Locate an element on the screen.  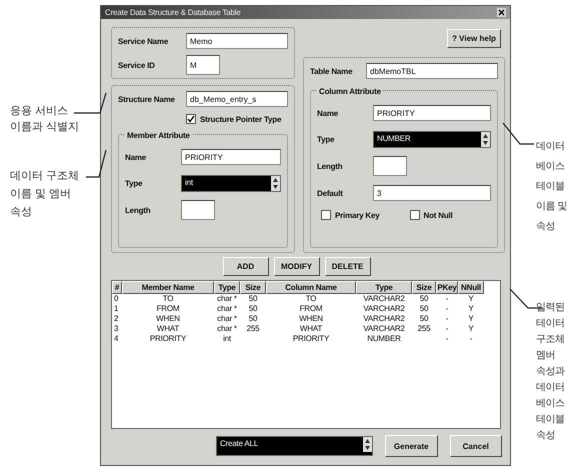
annotation-text: 입력된 테이터 구조체 멤버 속성과 데이터 베이스 테이블 속성 is located at coordinates (550, 372).